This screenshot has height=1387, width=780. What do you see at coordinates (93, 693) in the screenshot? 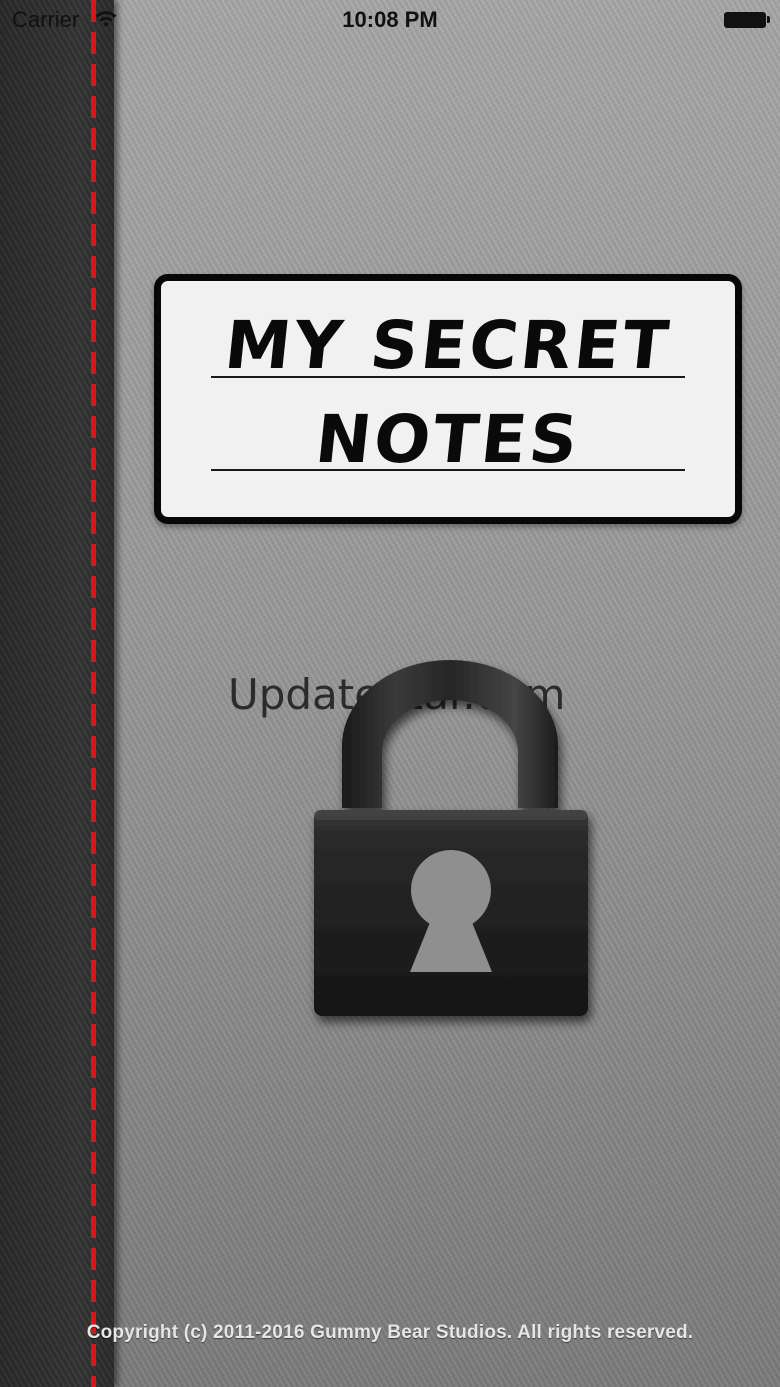
I see `red-stitching` at bounding box center [93, 693].